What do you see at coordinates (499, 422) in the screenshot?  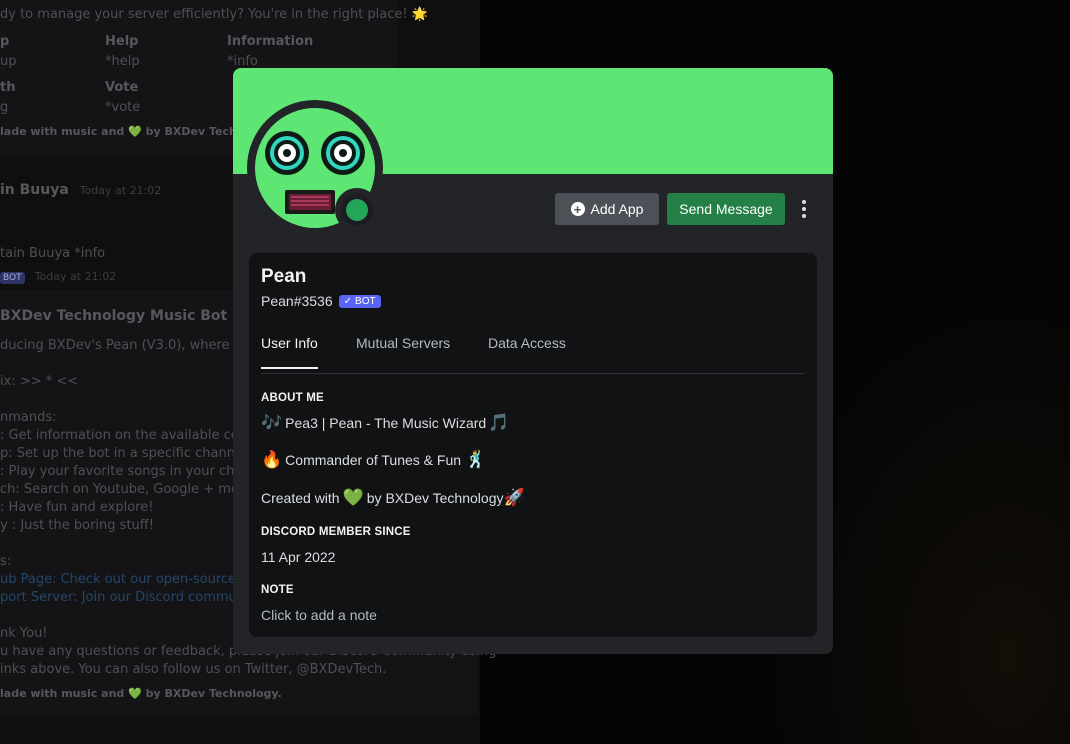 I see `musical-note-icon: 🎵` at bounding box center [499, 422].